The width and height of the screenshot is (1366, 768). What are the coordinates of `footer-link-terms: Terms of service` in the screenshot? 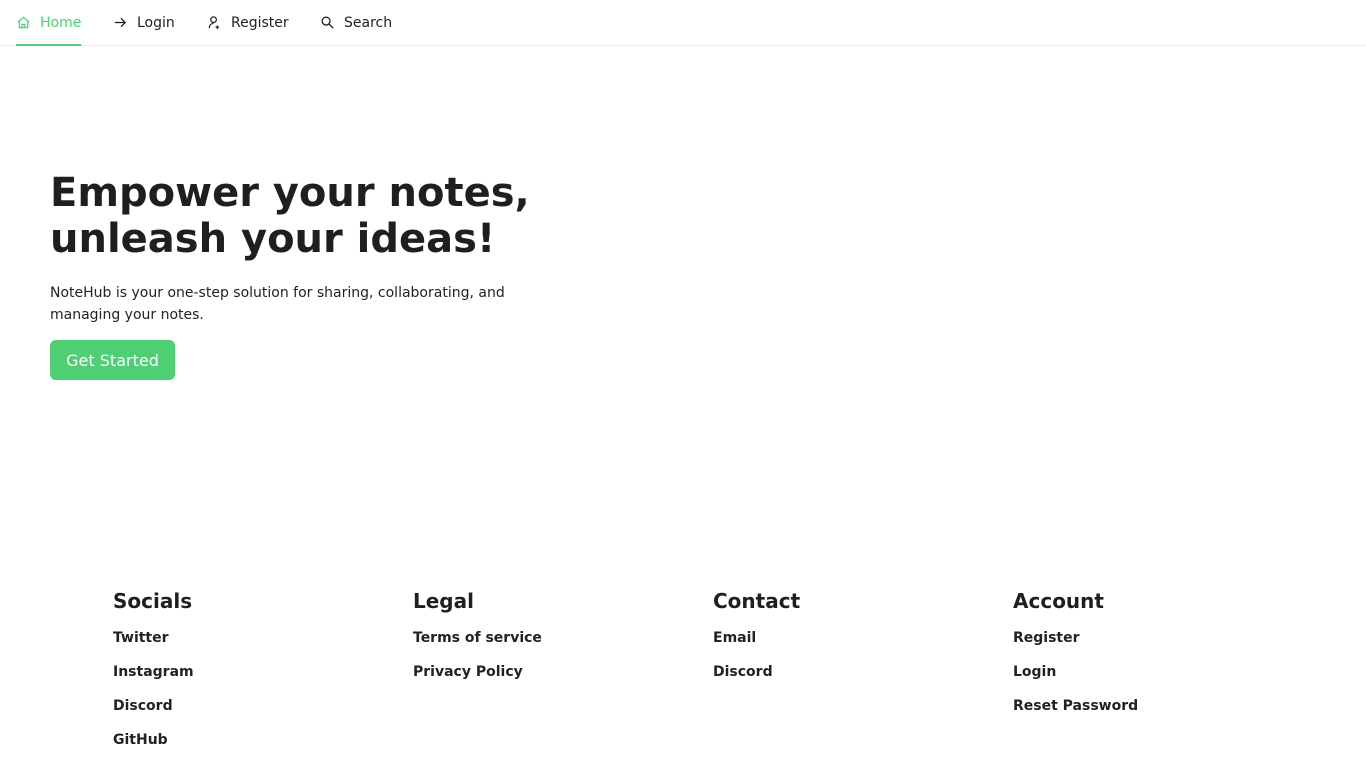 It's located at (553, 638).